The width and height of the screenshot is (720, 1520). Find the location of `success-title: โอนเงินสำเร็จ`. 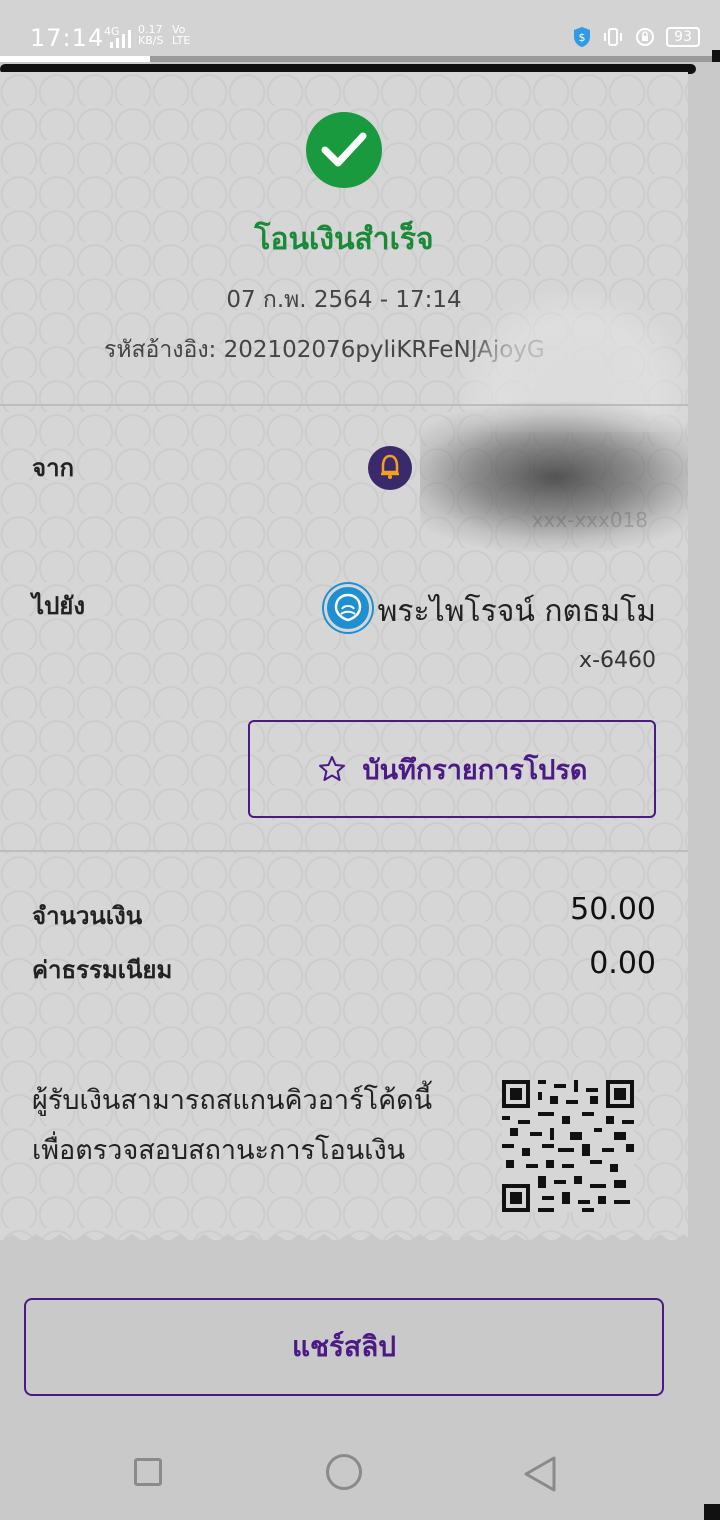

success-title: โอนเงินสำเร็จ is located at coordinates (344, 239).